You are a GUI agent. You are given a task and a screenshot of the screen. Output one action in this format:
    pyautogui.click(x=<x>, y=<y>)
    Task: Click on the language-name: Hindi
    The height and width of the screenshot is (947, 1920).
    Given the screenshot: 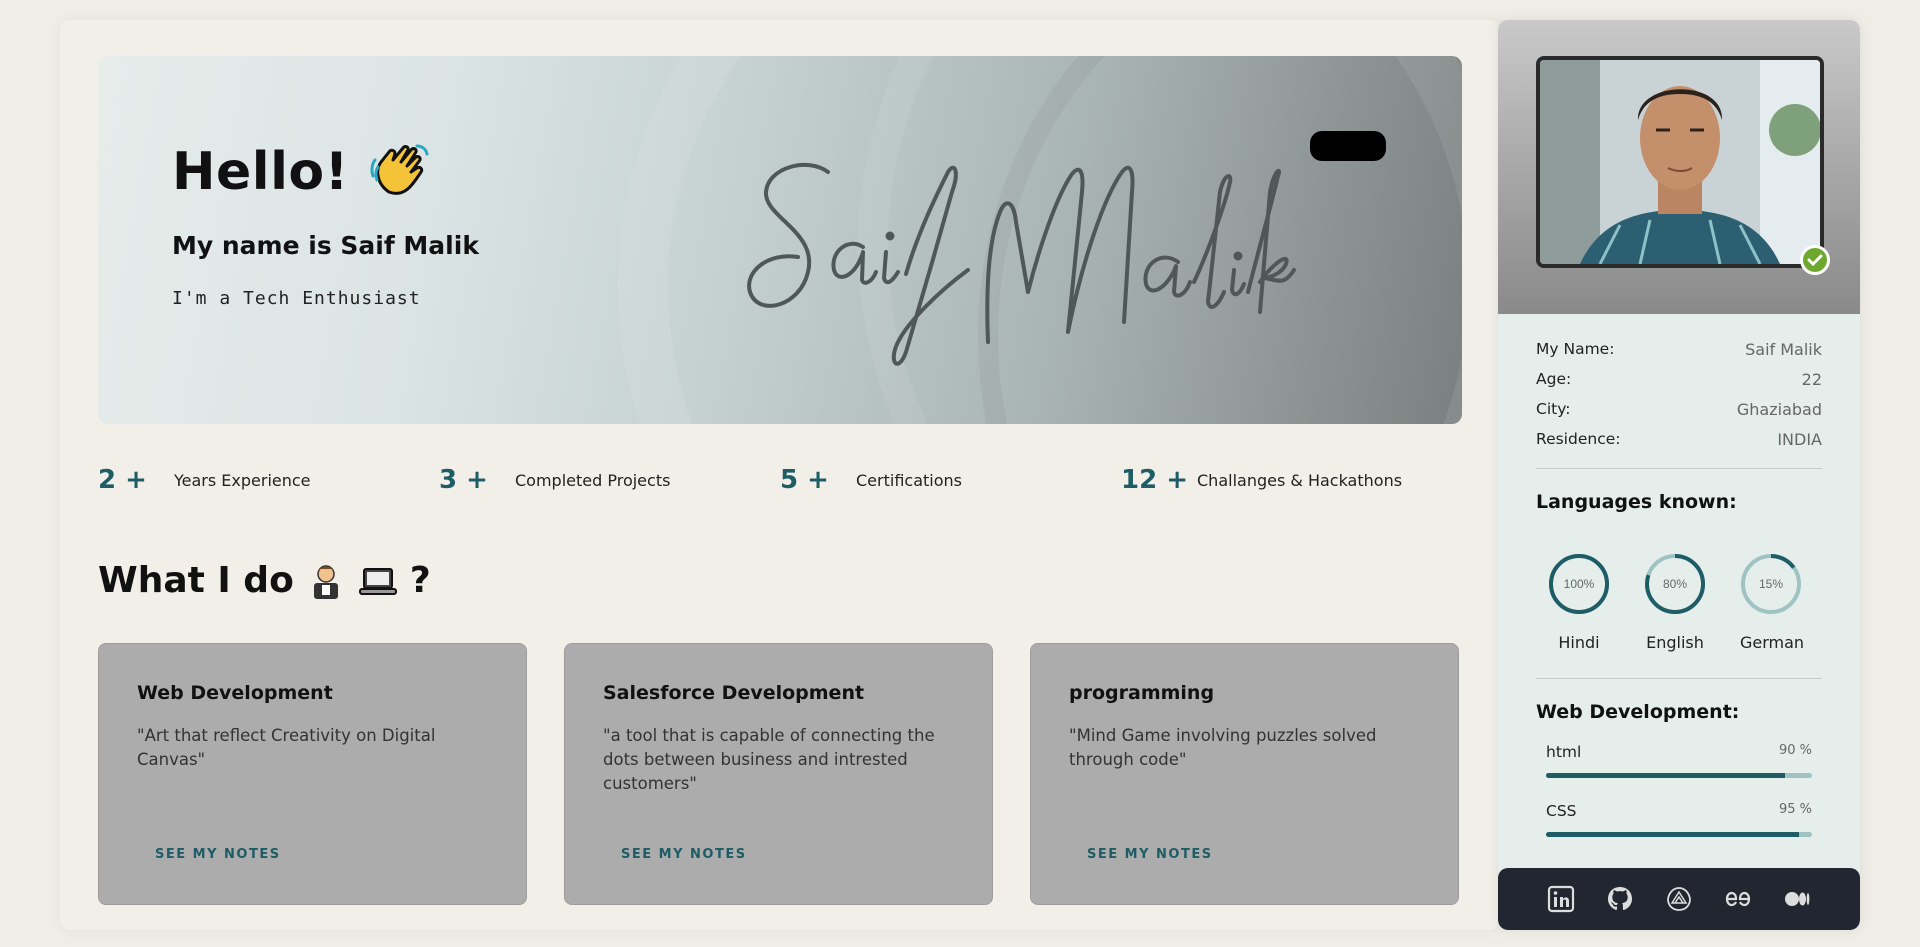 What is the action you would take?
    pyautogui.click(x=1579, y=642)
    